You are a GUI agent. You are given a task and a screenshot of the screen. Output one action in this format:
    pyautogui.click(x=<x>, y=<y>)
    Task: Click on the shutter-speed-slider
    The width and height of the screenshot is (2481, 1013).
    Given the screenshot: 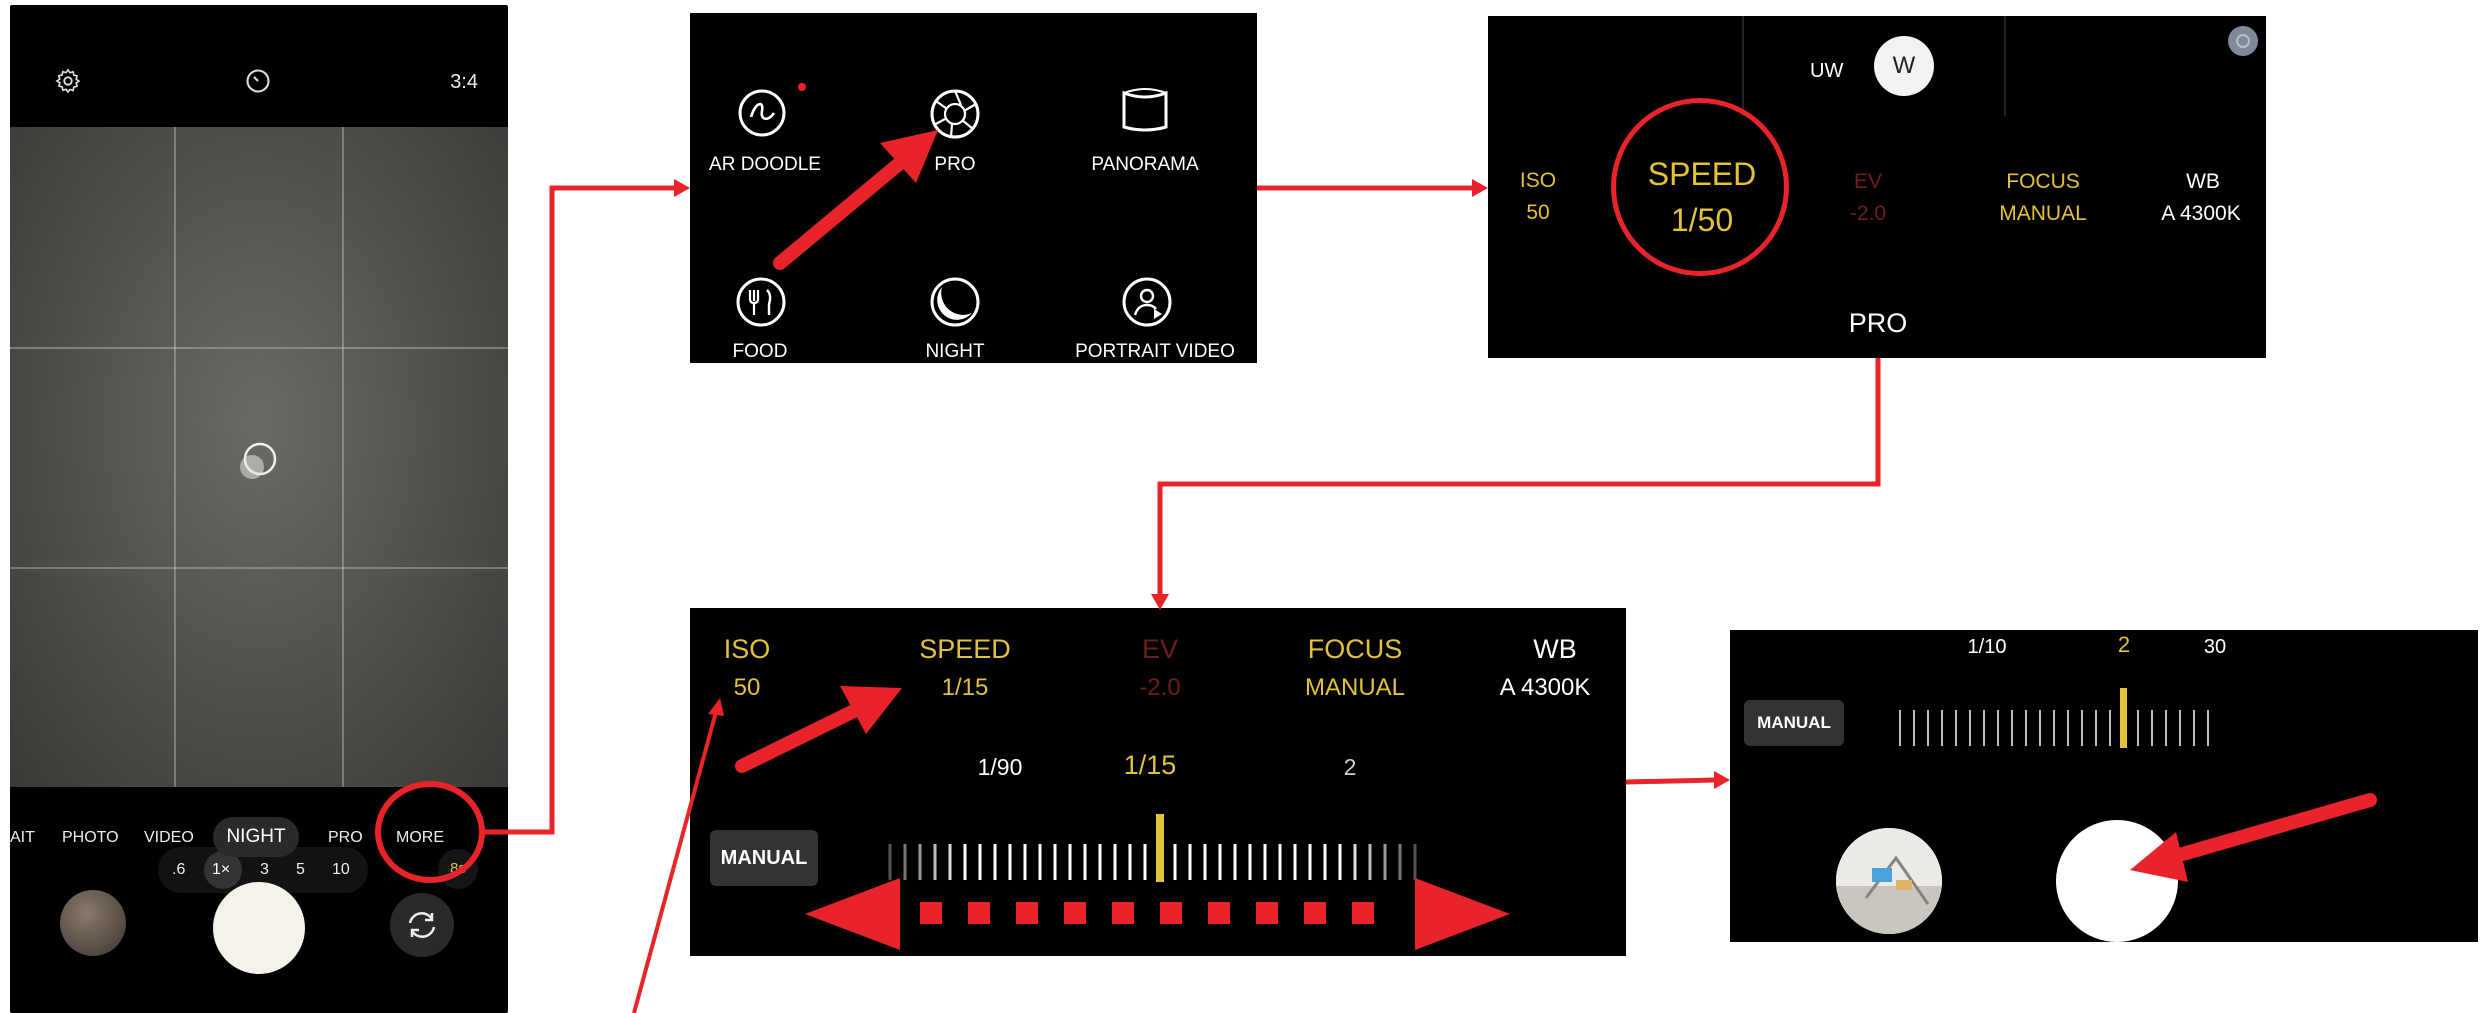 What is the action you would take?
    pyautogui.click(x=1158, y=782)
    